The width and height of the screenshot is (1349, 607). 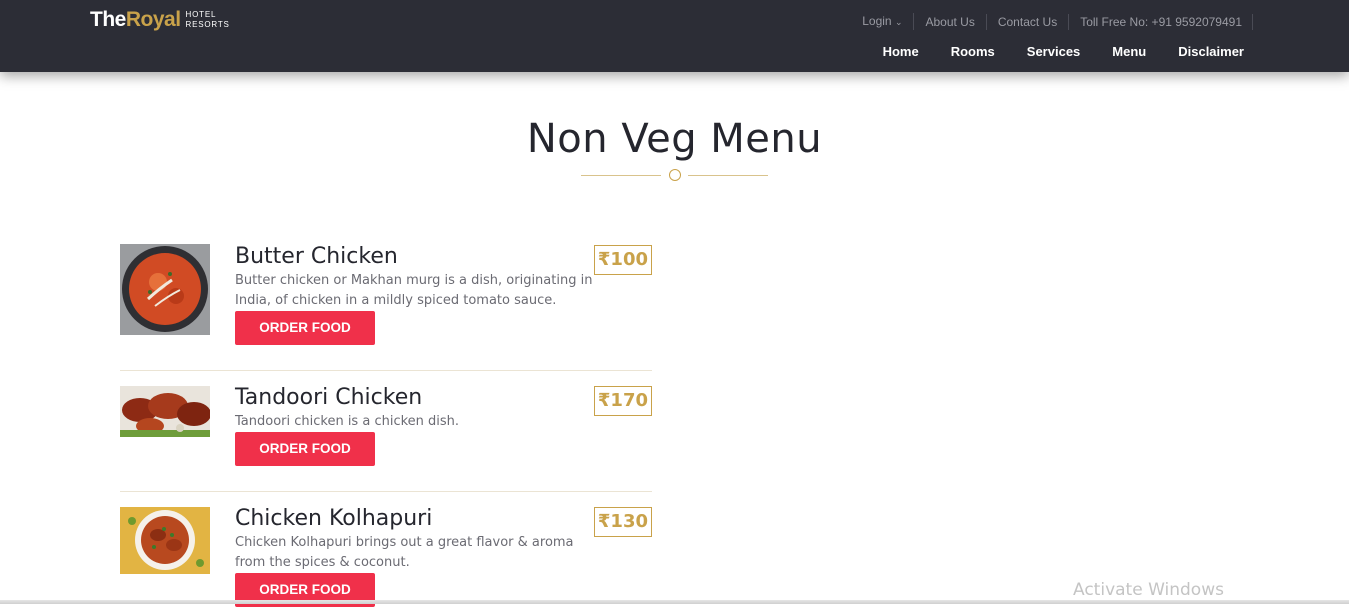 What do you see at coordinates (674, 602) in the screenshot?
I see `bottom-edge` at bounding box center [674, 602].